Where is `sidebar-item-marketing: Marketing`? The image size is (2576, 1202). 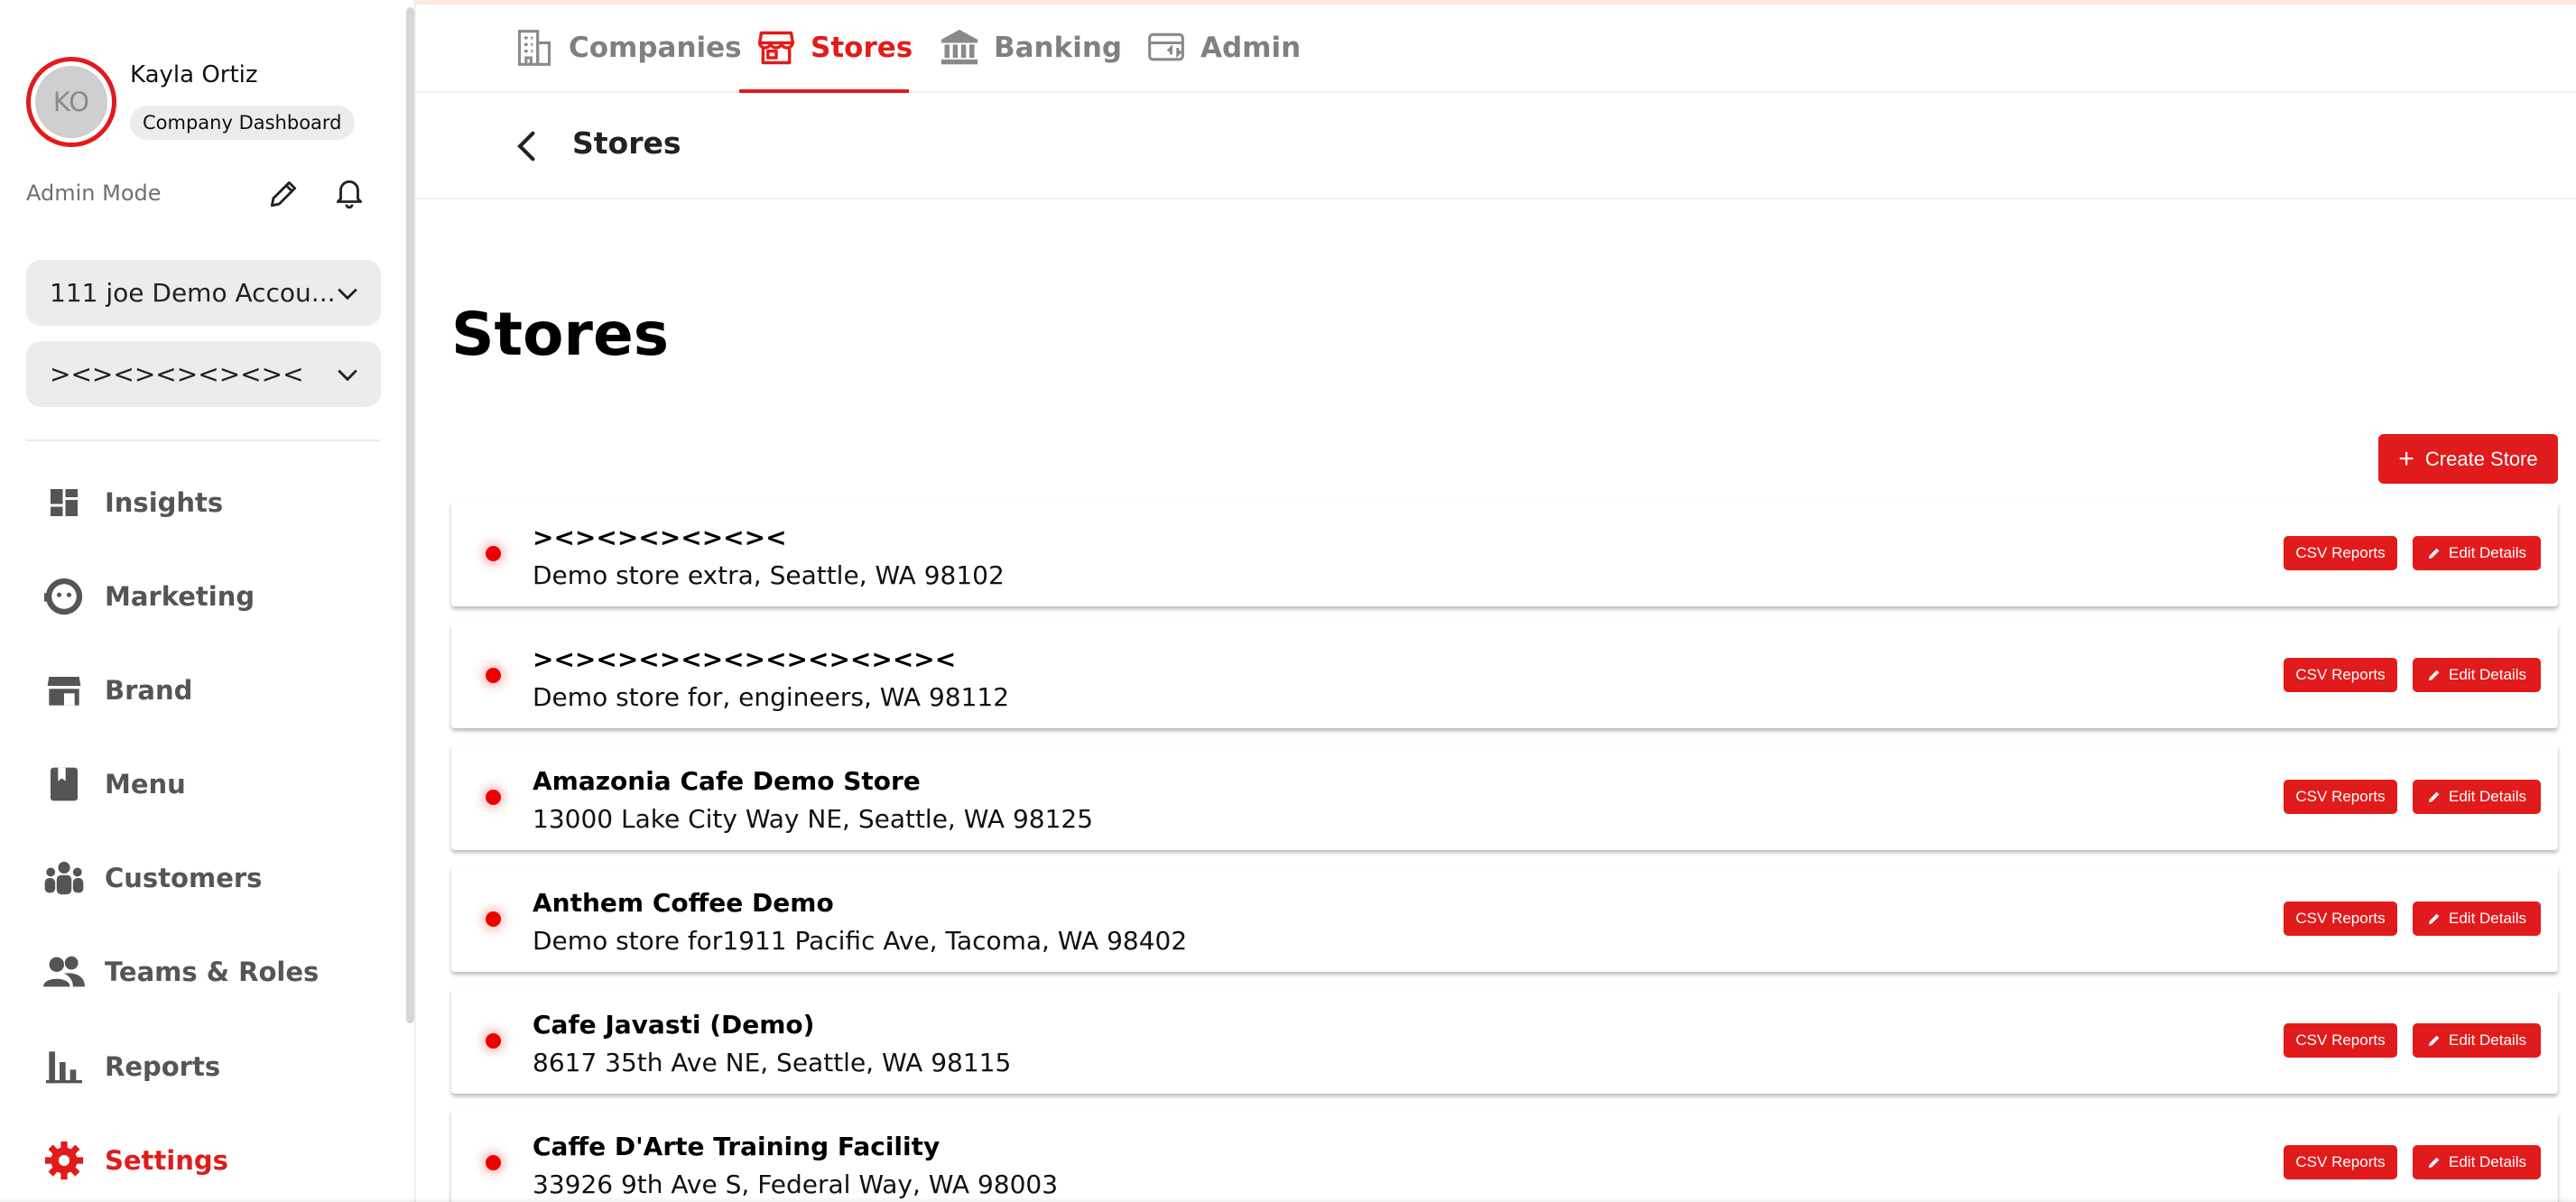 sidebar-item-marketing: Marketing is located at coordinates (149, 596).